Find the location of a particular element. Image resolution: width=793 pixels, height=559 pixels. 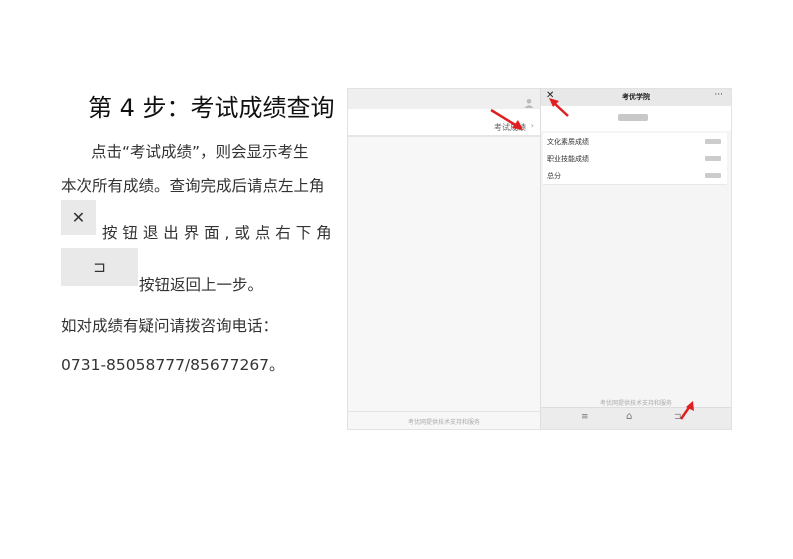

score-label: 职业技能成绩 is located at coordinates (568, 159).